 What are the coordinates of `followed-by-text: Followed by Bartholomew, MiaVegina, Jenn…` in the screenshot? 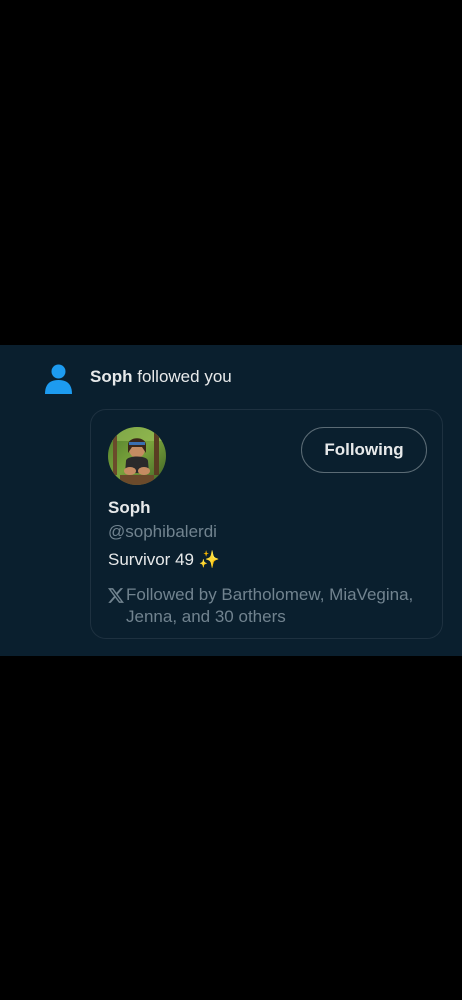 It's located at (270, 605).